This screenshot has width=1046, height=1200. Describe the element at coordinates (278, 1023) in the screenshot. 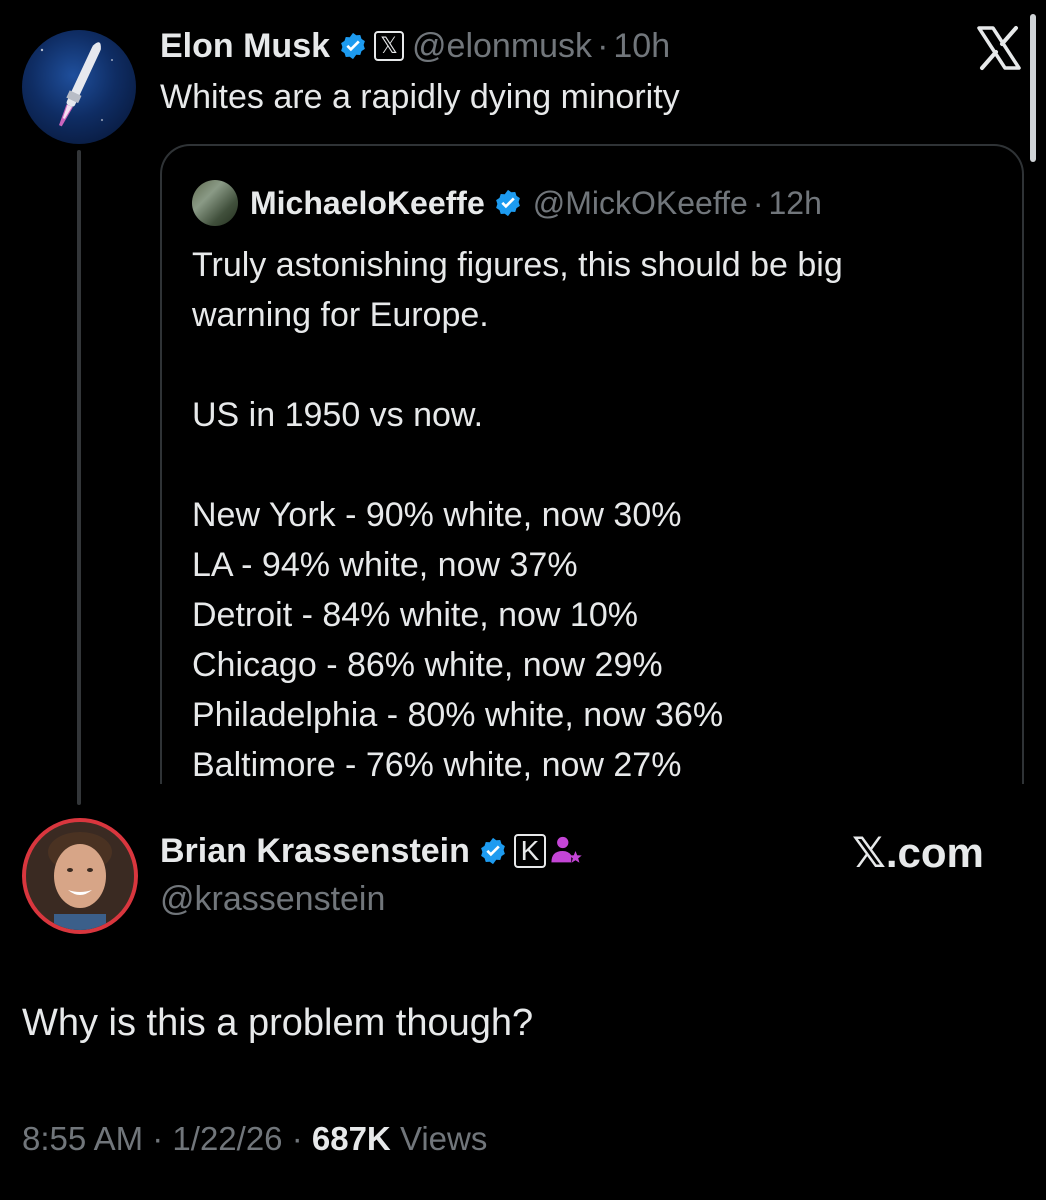

I see `reply-tweet-text: Why is this a problem though?` at that location.